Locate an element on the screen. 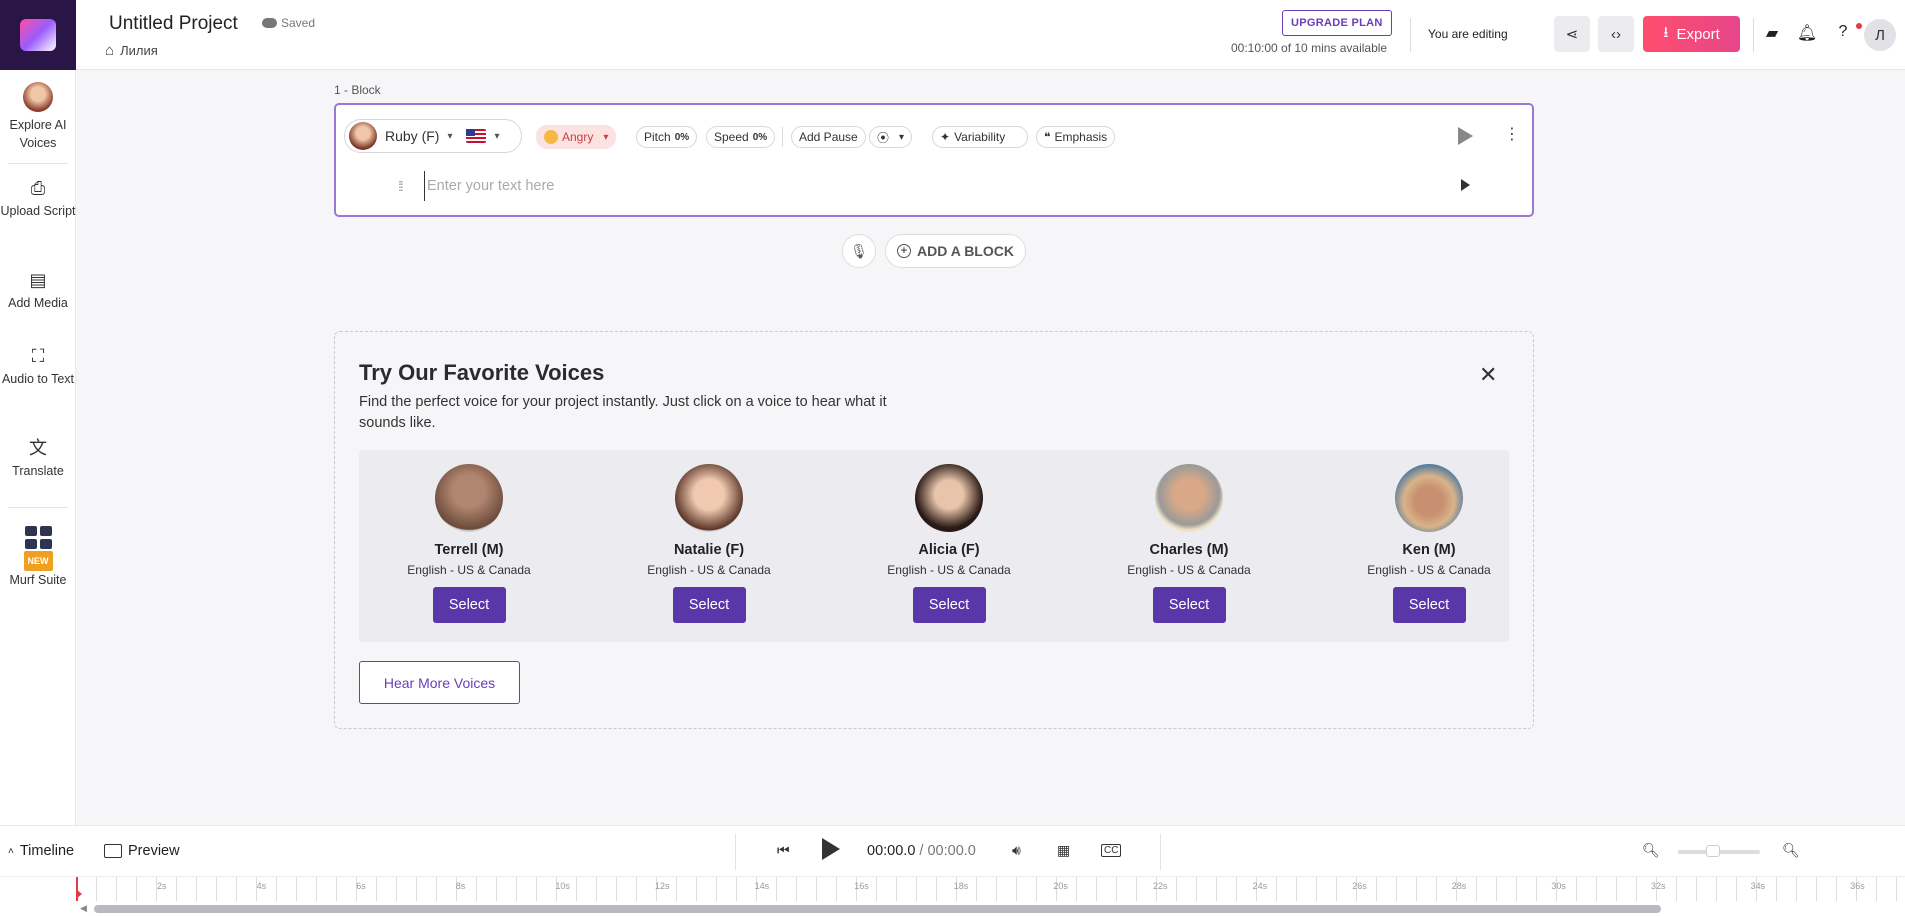 The width and height of the screenshot is (1905, 916). more-options-icon: ⋮ is located at coordinates (1512, 135).